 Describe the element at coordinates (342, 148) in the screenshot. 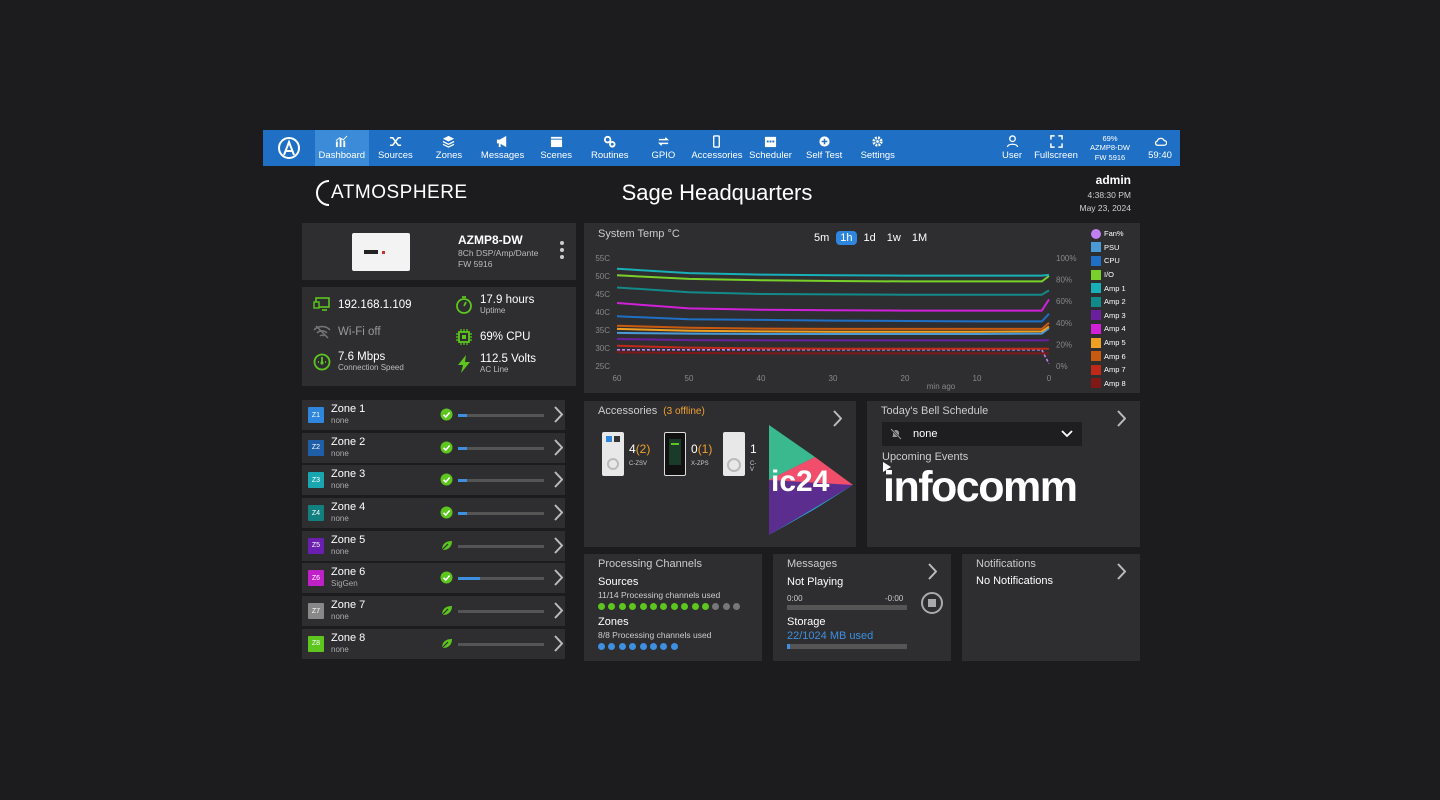

I see `nav-dashboard: Dashboard` at that location.